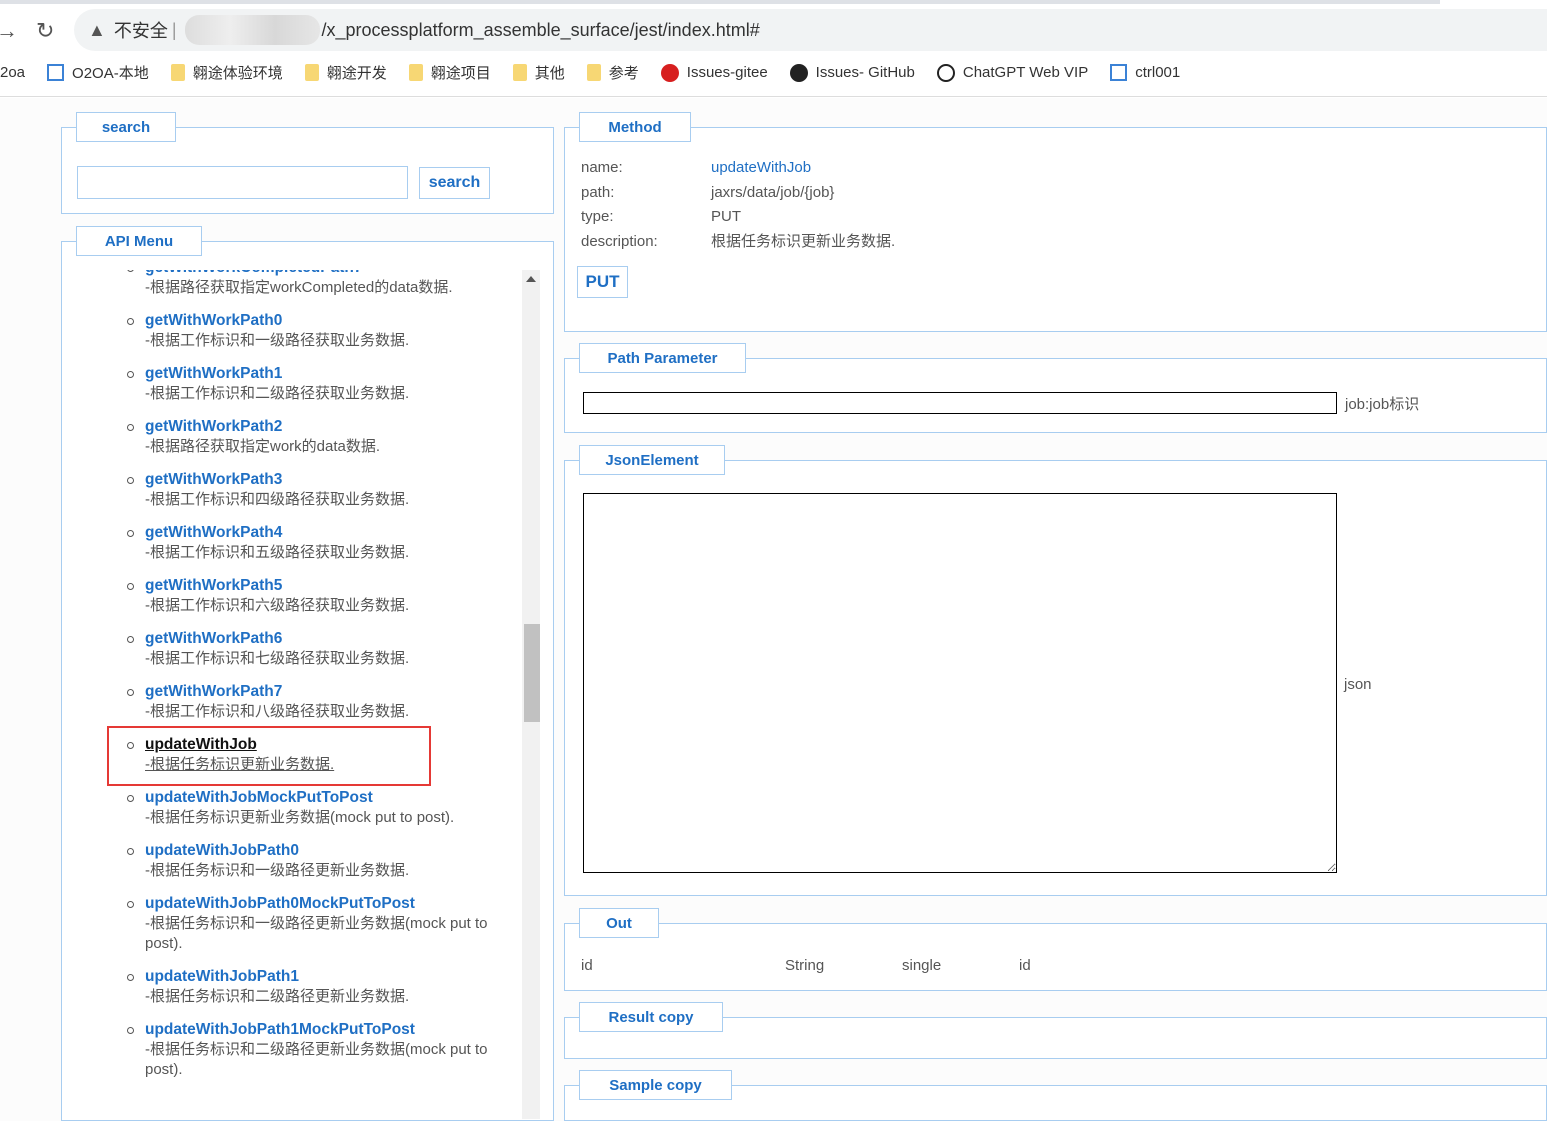 This screenshot has height=1121, width=1547. Describe the element at coordinates (597, 216) in the screenshot. I see `type-label: type:` at that location.